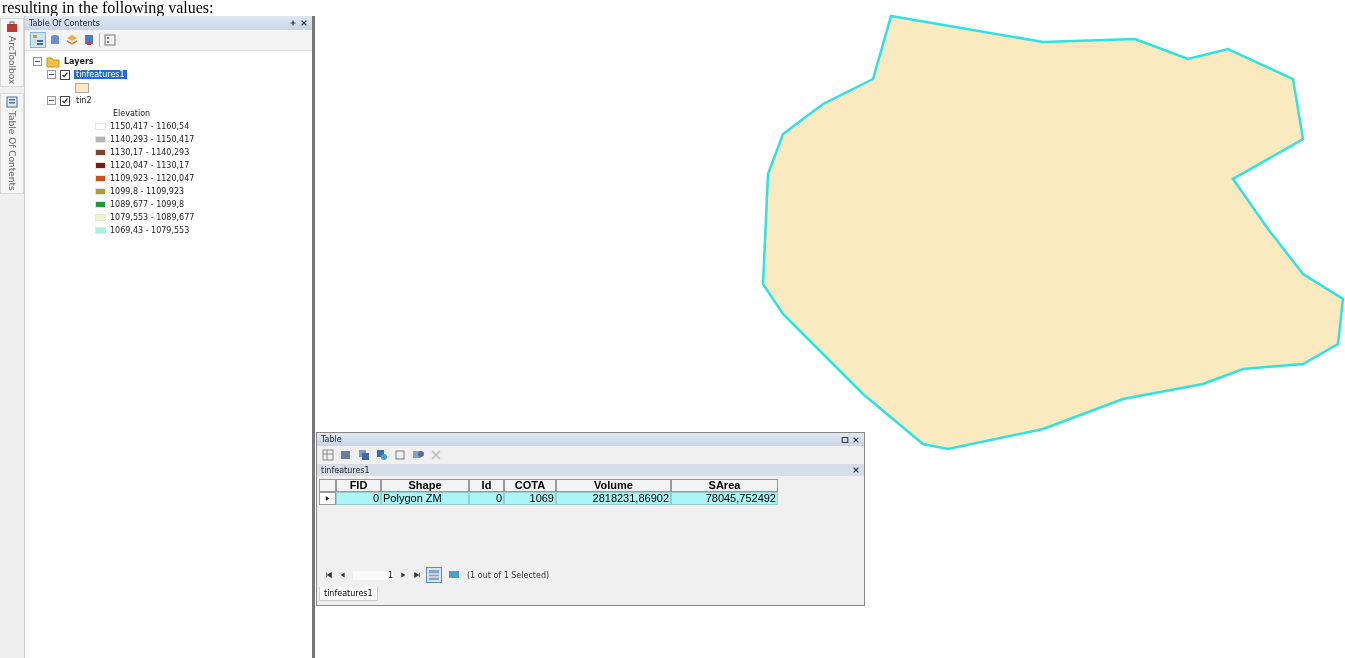 This screenshot has height=658, width=1345. I want to click on first-record-icon, so click(329, 575).